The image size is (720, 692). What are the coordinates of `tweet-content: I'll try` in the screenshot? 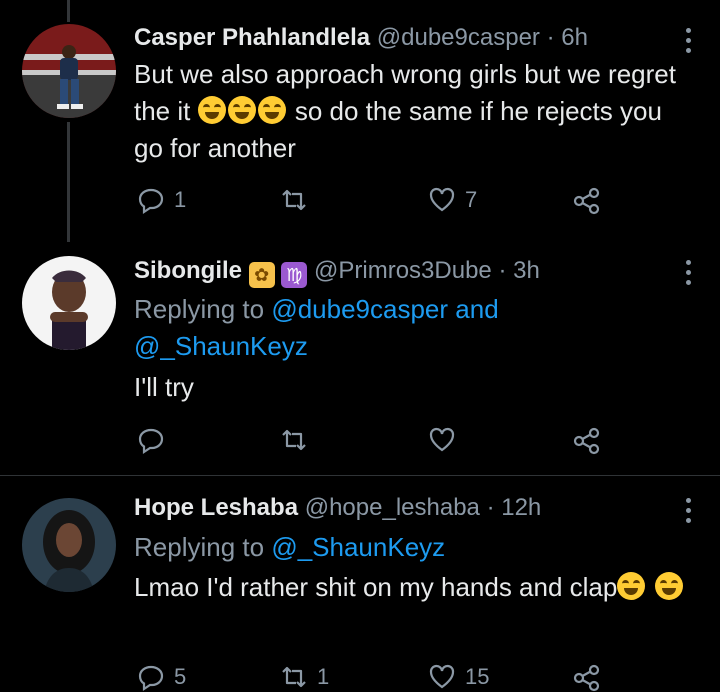 It's located at (164, 387).